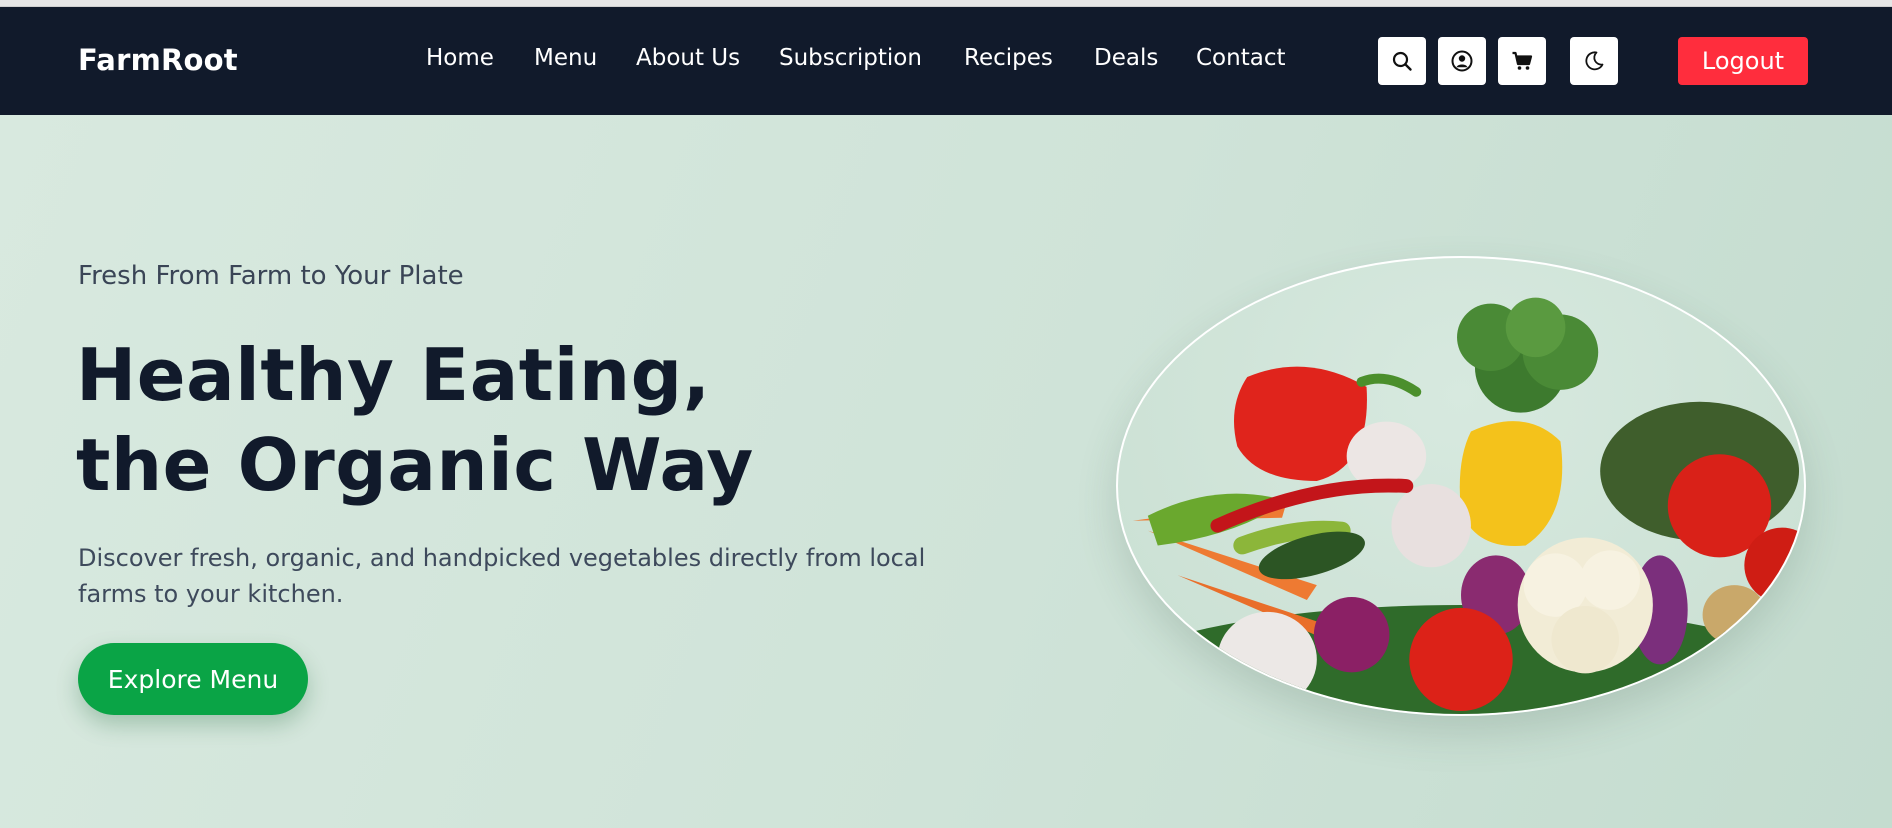 The width and height of the screenshot is (1892, 828). Describe the element at coordinates (460, 58) in the screenshot. I see `nav-home: Home` at that location.